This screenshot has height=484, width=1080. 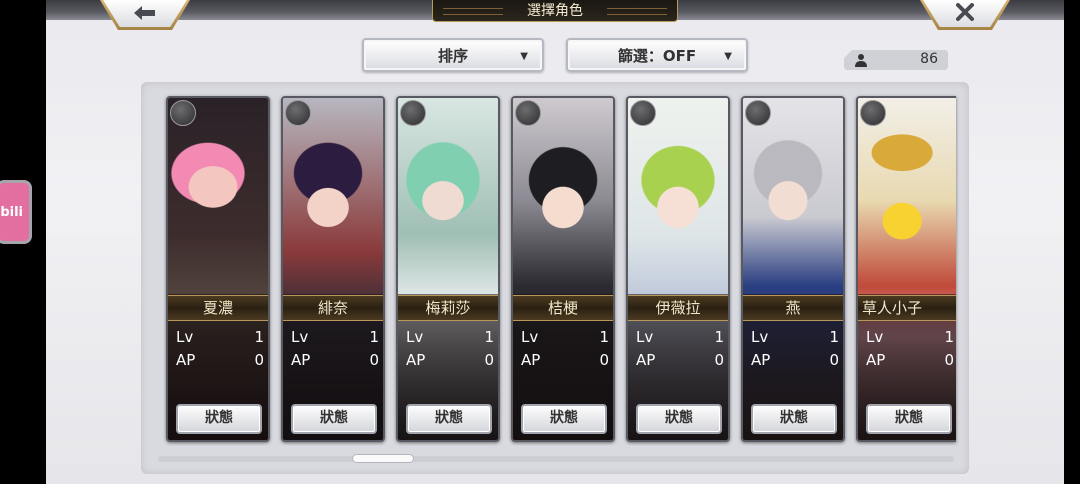 I want to click on character-name: 伊薇拉, so click(x=678, y=308).